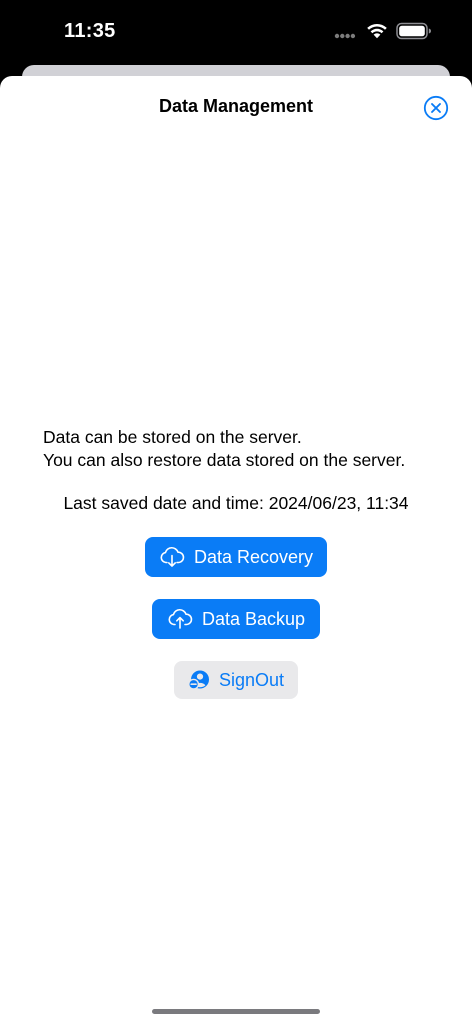 The height and width of the screenshot is (1024, 472). Describe the element at coordinates (180, 619) in the screenshot. I see `cloud-upload-icon` at that location.